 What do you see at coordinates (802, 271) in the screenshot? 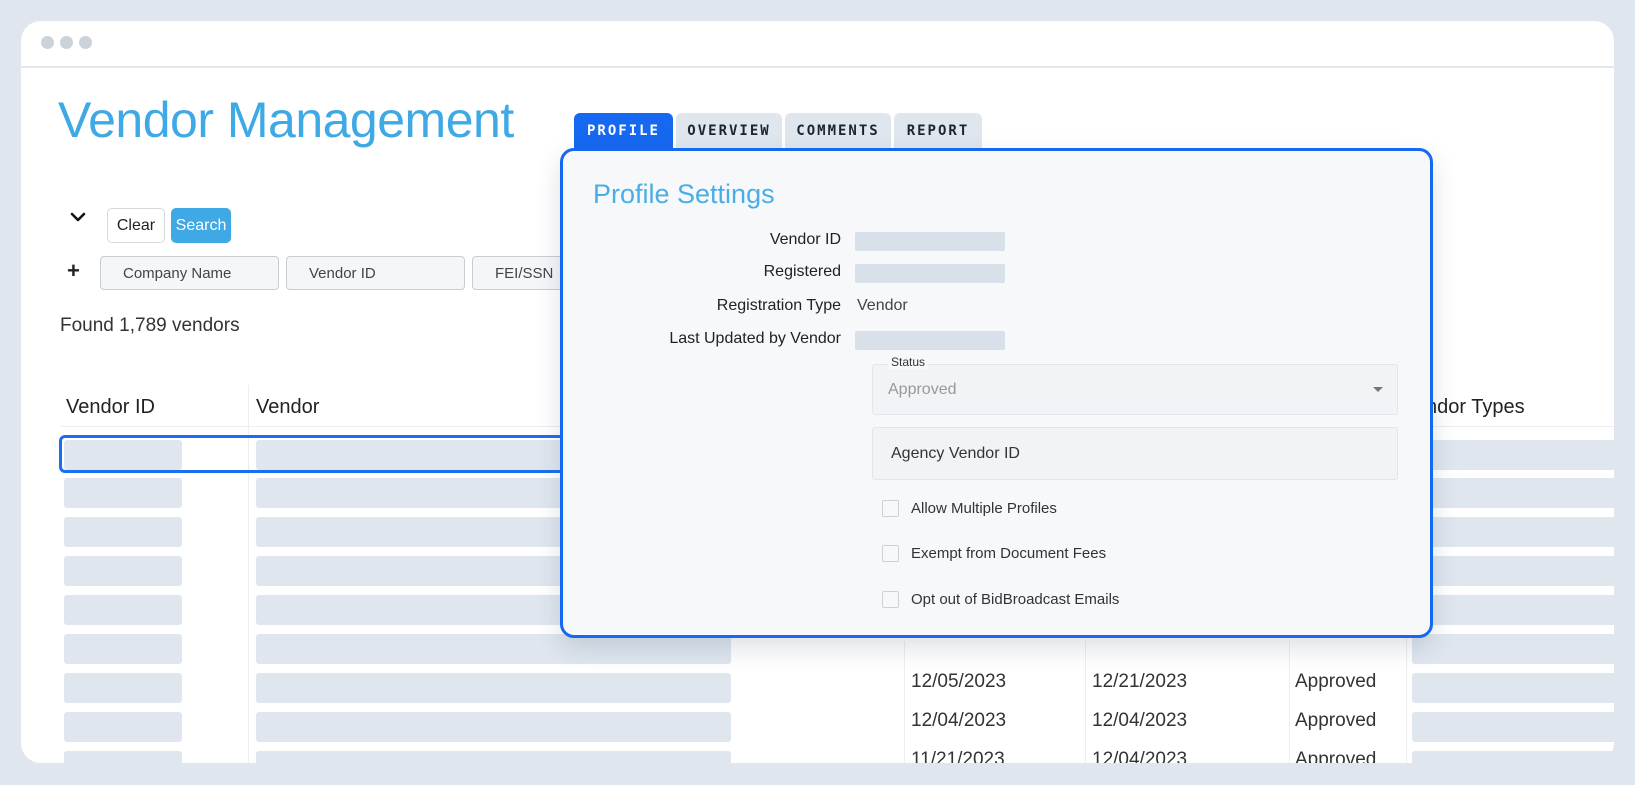
I see `registered-label: Registered` at bounding box center [802, 271].